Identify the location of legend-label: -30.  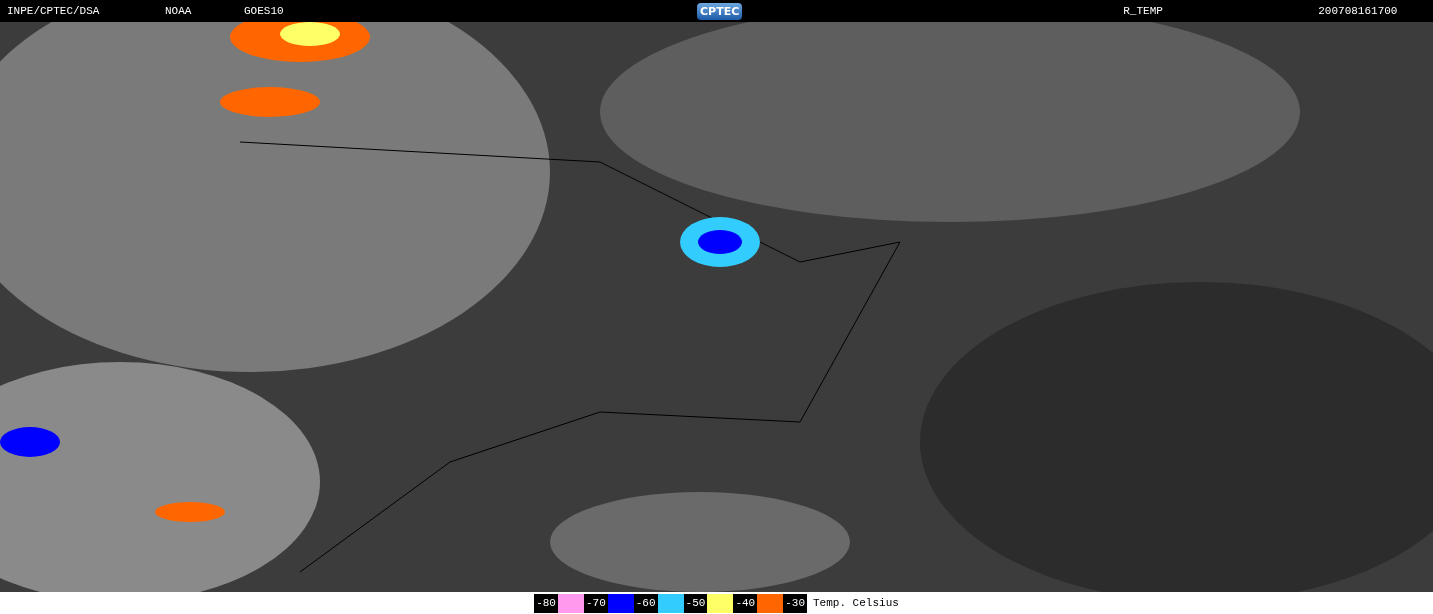
(795, 603).